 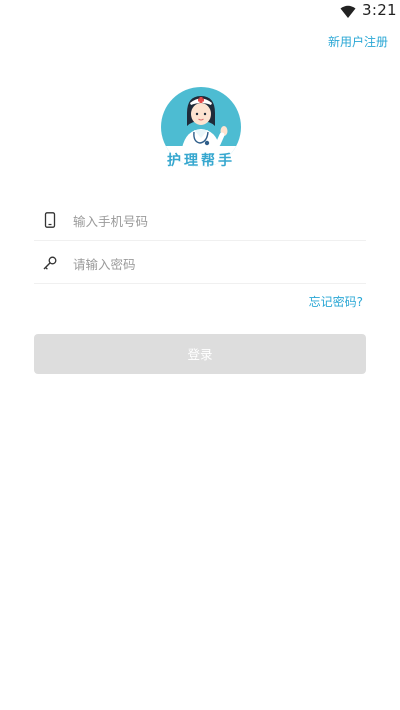 What do you see at coordinates (336, 301) in the screenshot?
I see `forgot-password-link: 忘记密码?` at bounding box center [336, 301].